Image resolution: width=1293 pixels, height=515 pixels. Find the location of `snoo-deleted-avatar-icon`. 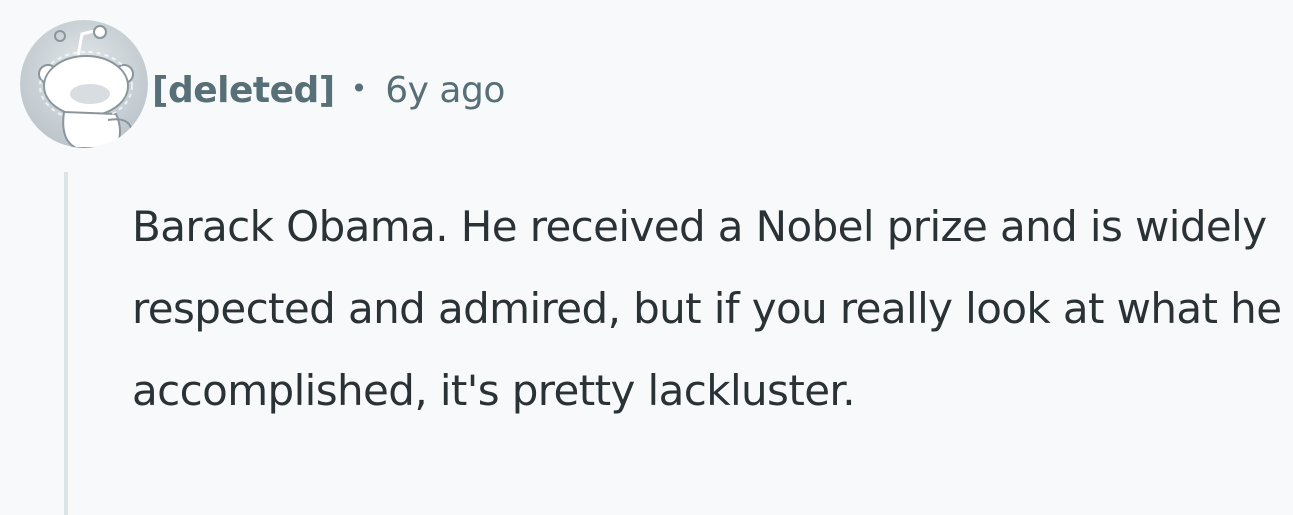

snoo-deleted-avatar-icon is located at coordinates (84, 84).